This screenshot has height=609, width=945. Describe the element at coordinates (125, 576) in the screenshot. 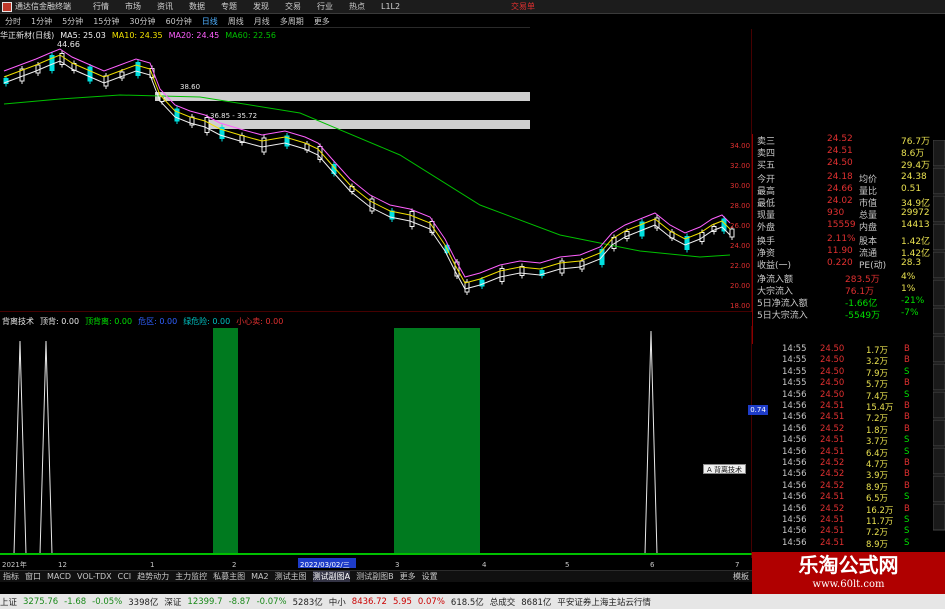

I see `tab-cci: CCI` at that location.